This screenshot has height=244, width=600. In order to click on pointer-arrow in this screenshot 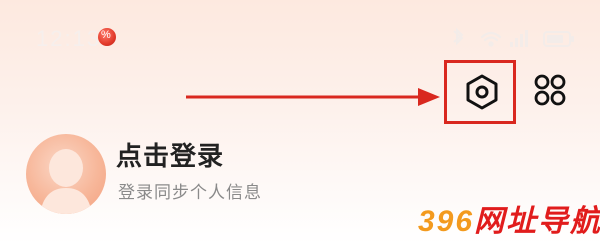, I will do `click(313, 97)`.